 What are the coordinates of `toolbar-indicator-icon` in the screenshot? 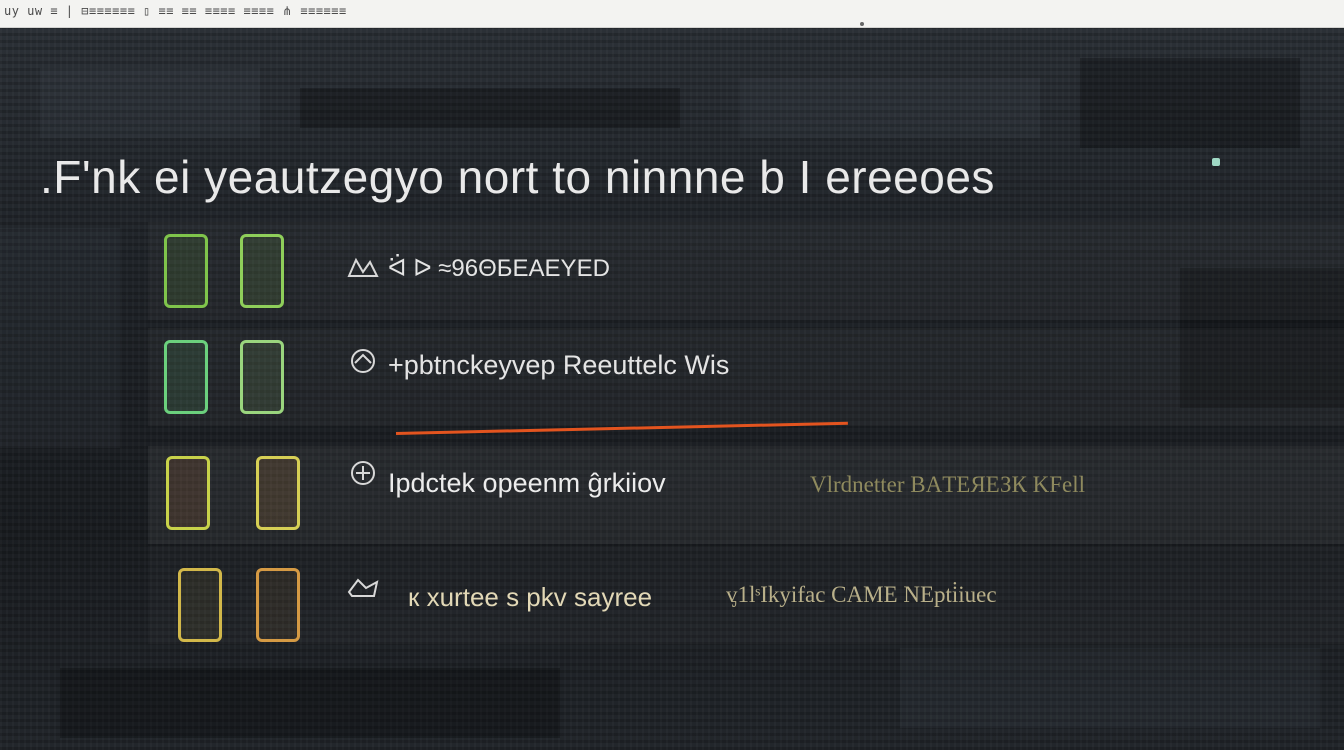 It's located at (862, 24).